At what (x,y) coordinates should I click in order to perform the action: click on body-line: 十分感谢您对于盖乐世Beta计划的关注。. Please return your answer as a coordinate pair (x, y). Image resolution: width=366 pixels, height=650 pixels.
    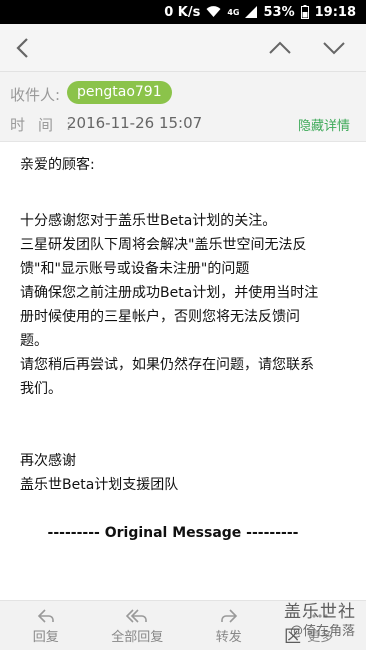
    Looking at the image, I should click on (148, 221).